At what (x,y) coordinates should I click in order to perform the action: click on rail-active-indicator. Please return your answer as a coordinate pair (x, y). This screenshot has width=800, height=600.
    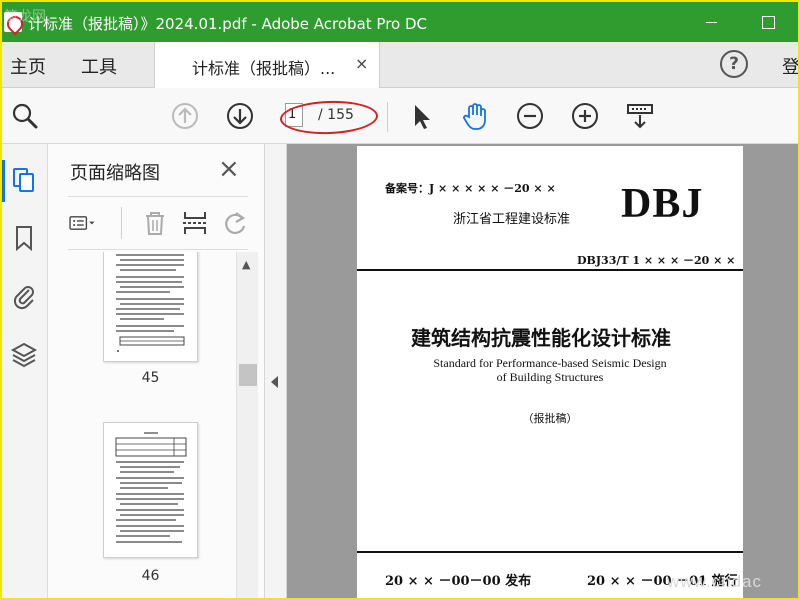
    Looking at the image, I should click on (3, 181).